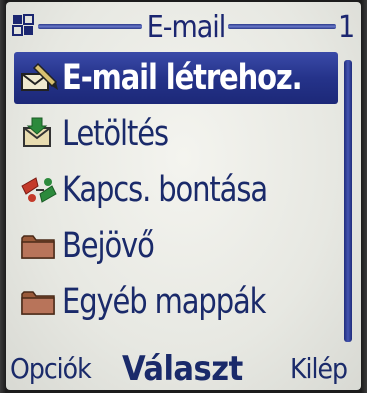 This screenshot has width=367, height=393. Describe the element at coordinates (319, 368) in the screenshot. I see `exit-softkey: Kilép` at that location.